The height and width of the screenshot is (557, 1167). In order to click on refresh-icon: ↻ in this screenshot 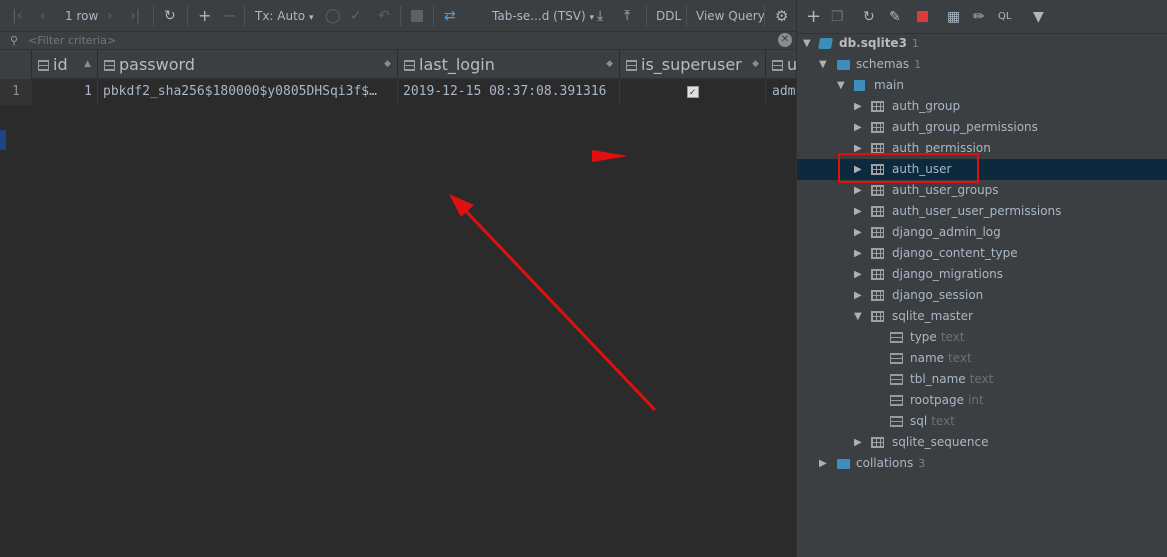, I will do `click(869, 17)`.